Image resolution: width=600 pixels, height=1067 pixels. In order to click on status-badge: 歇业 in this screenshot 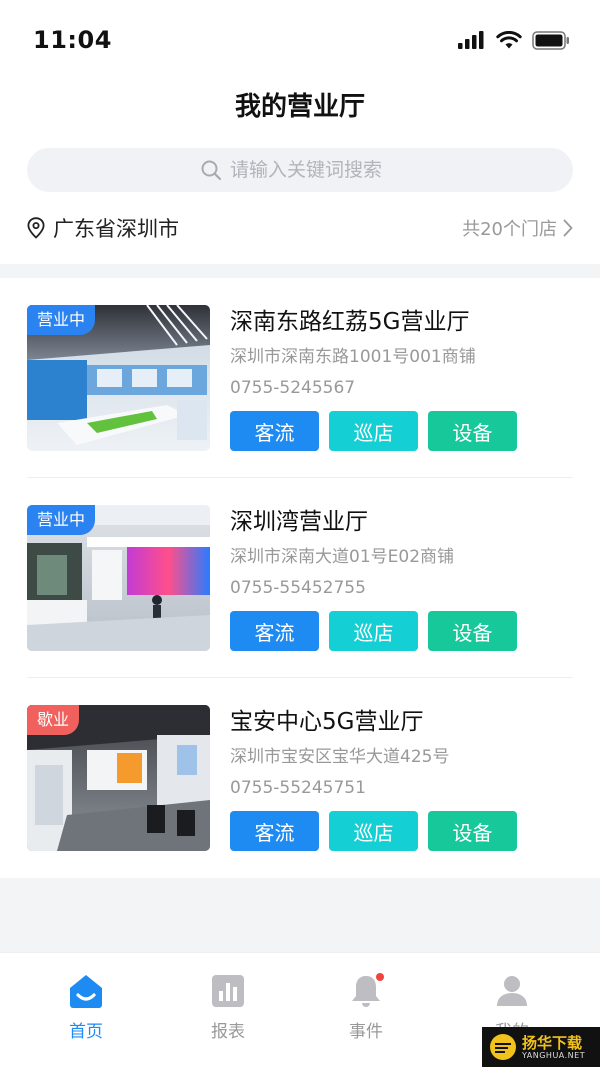, I will do `click(53, 720)`.